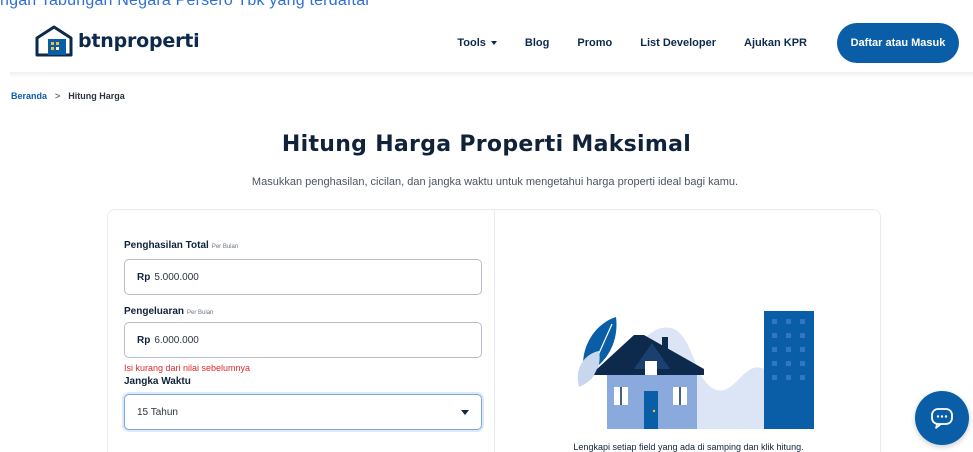 The width and height of the screenshot is (973, 452). Describe the element at coordinates (486, 144) in the screenshot. I see `page-title: Hitung Harga Properti Maksimal` at that location.